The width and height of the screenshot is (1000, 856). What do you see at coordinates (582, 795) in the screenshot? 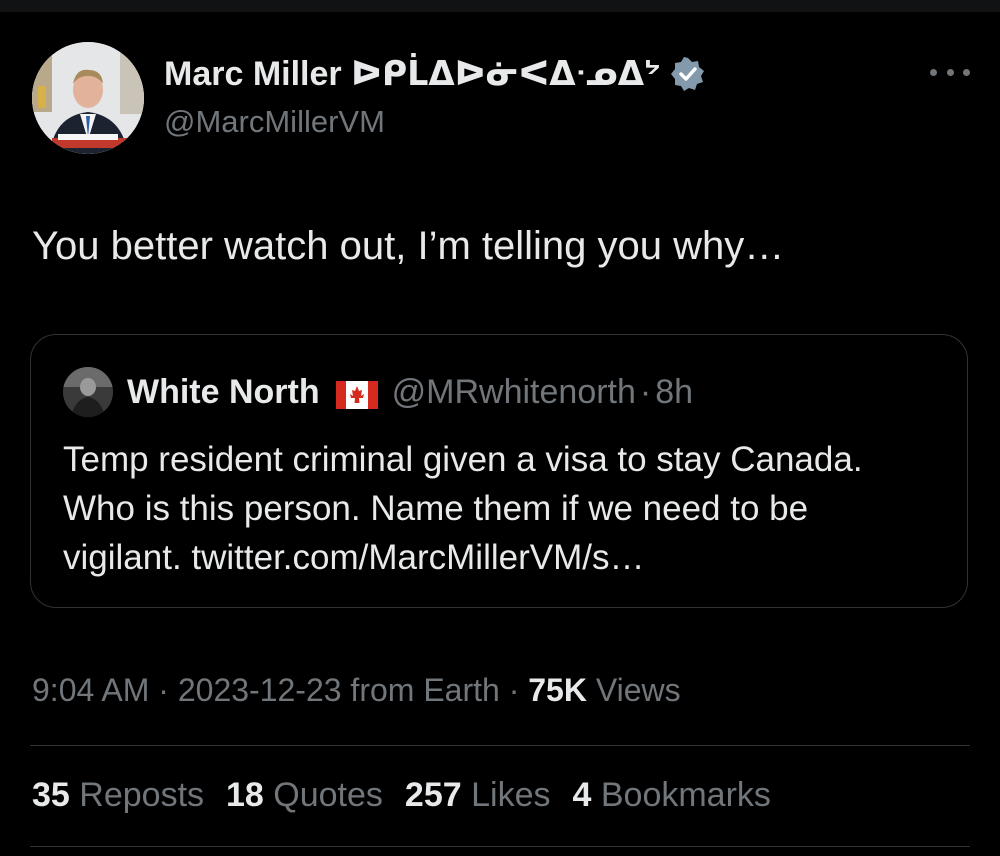
I see `bookmarks-count: 4` at bounding box center [582, 795].